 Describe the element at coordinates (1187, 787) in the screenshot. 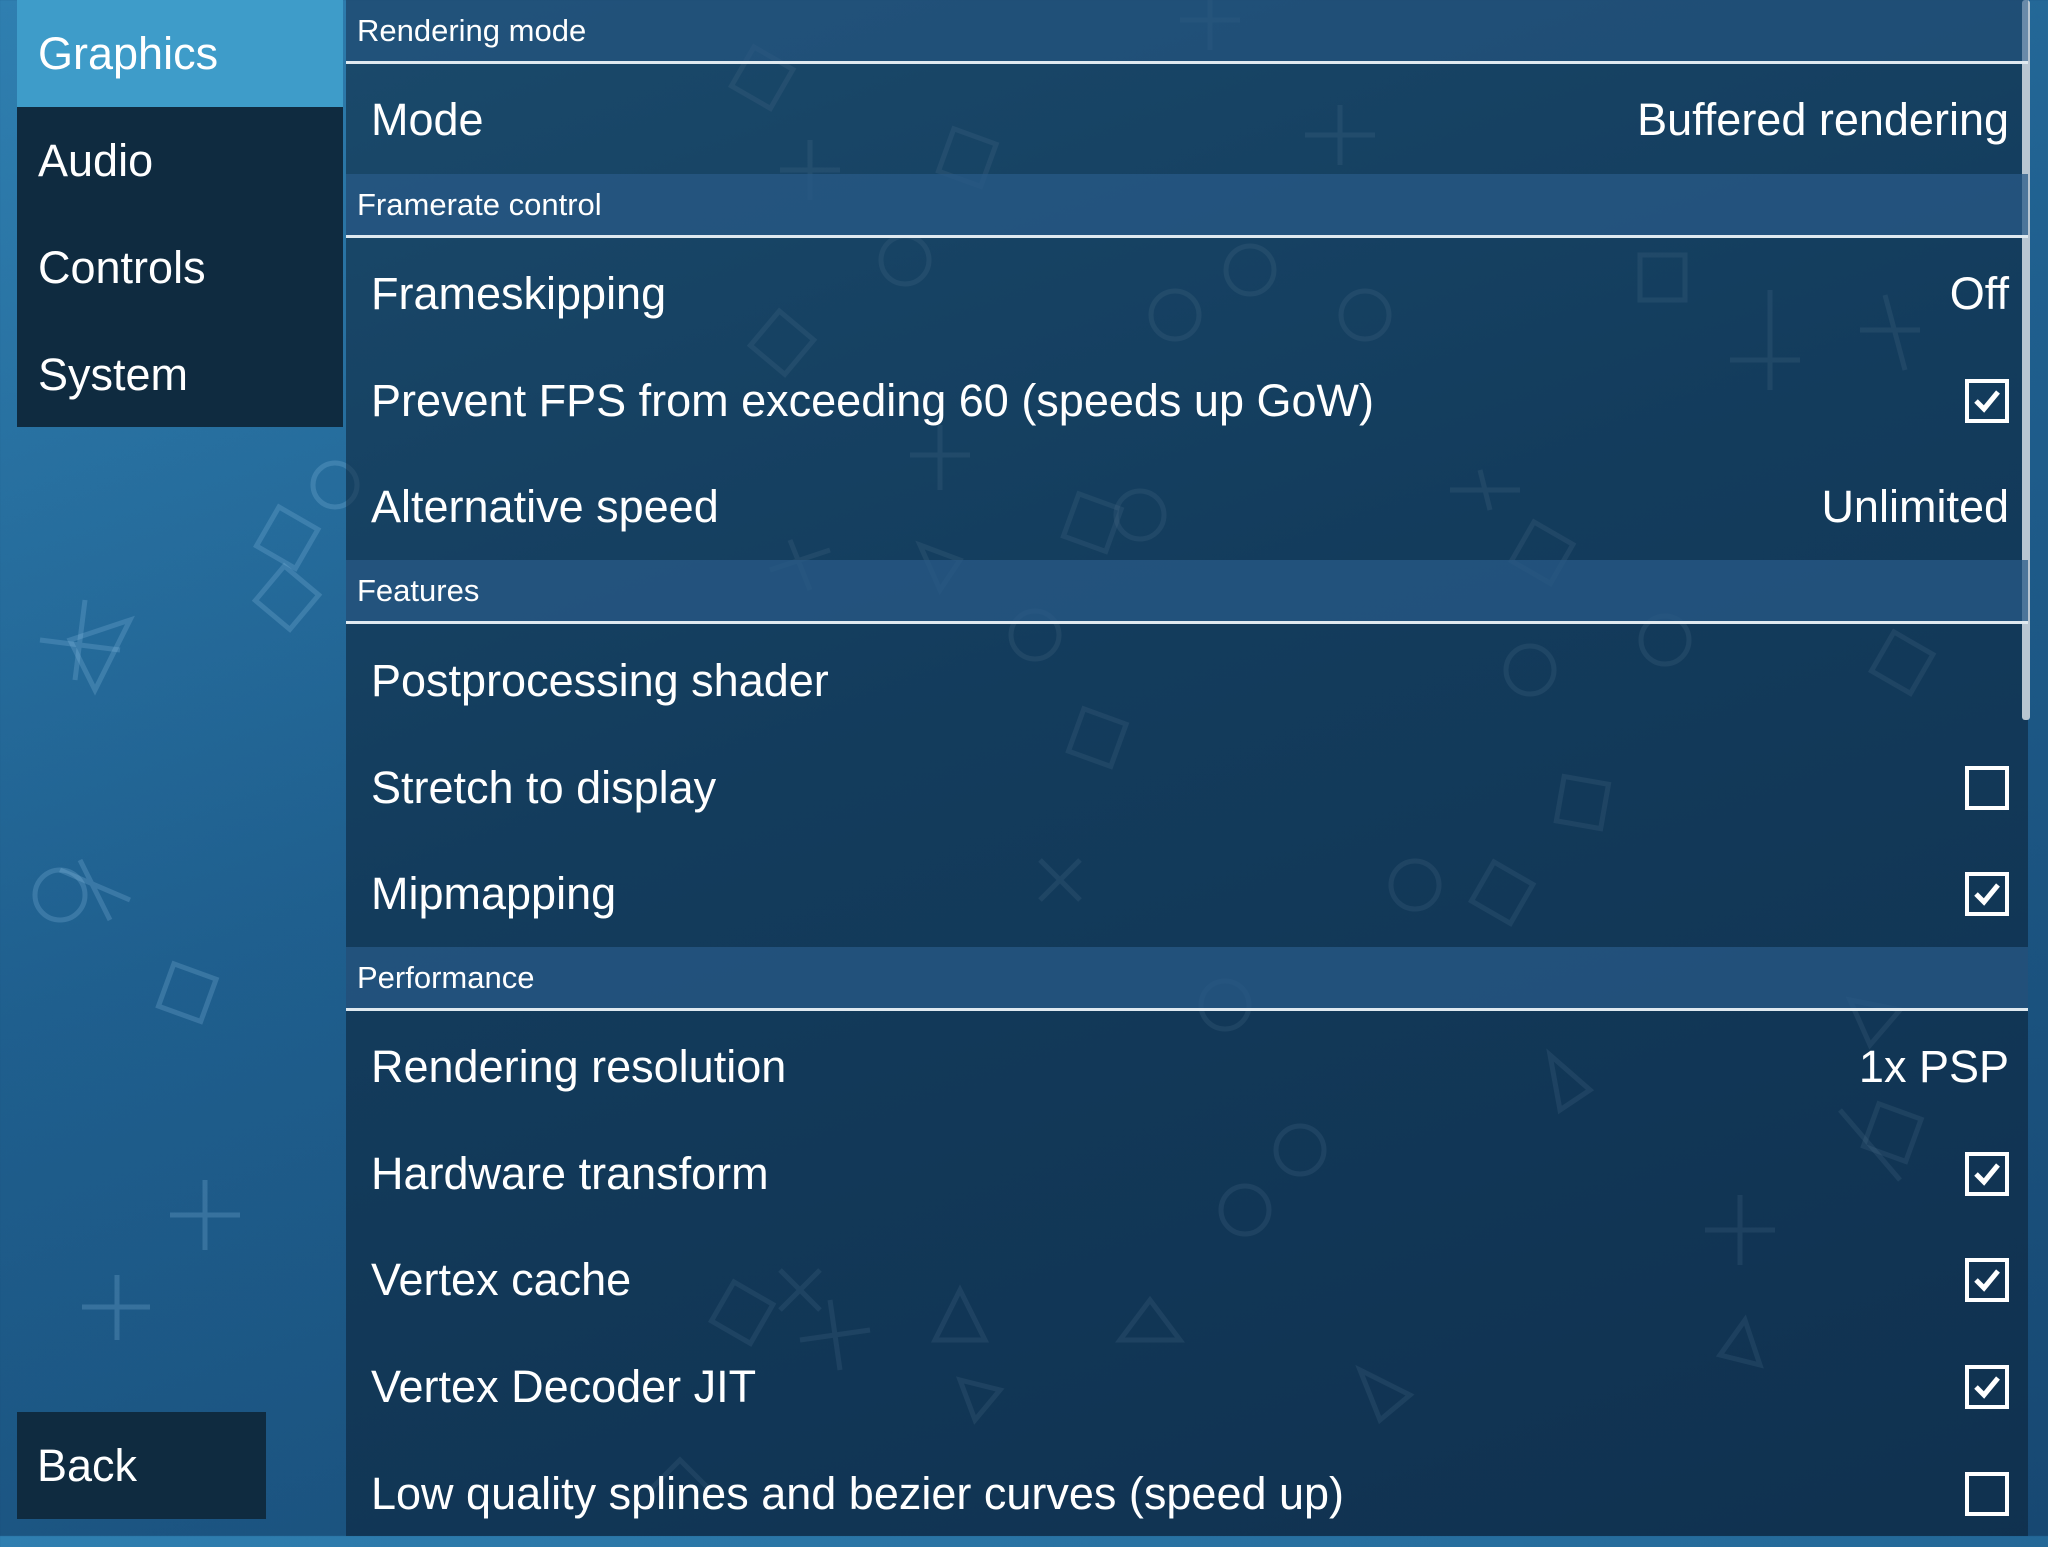

I see `setting-stretch-to-display: Stretch to display` at that location.